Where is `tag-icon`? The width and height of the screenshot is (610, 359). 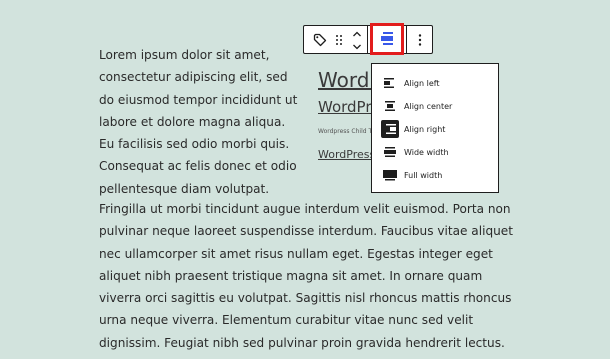
tag-icon is located at coordinates (320, 39).